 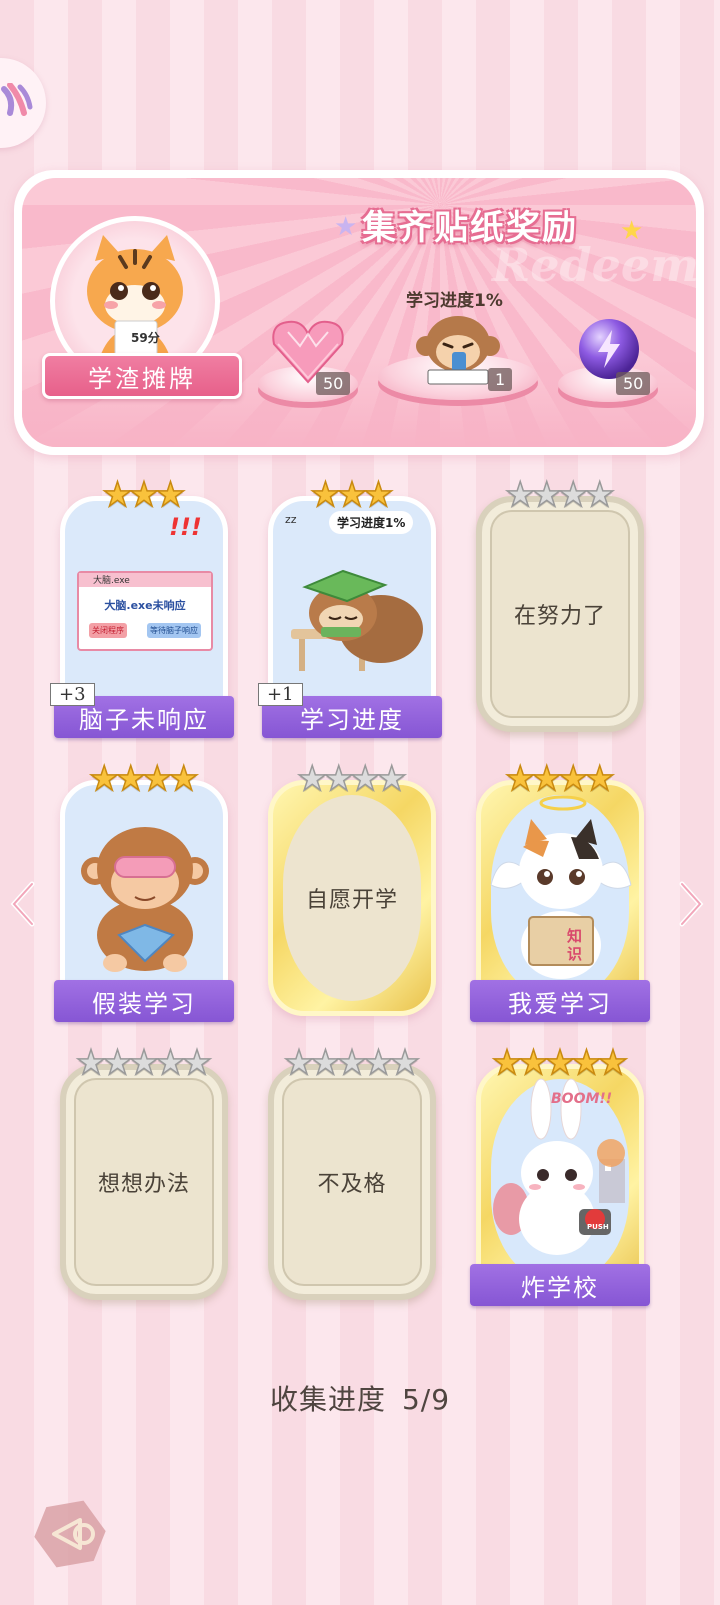 I want to click on sticker-card-locked: ★ ★ ★ ★ ★ 想想办法, so click(x=144, y=1172).